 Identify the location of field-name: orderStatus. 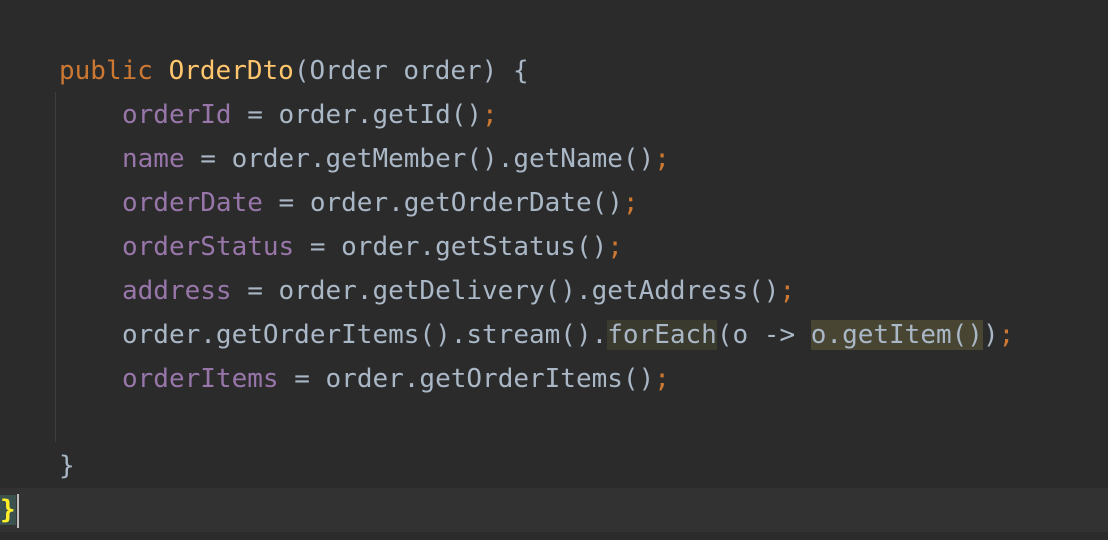
(208, 247).